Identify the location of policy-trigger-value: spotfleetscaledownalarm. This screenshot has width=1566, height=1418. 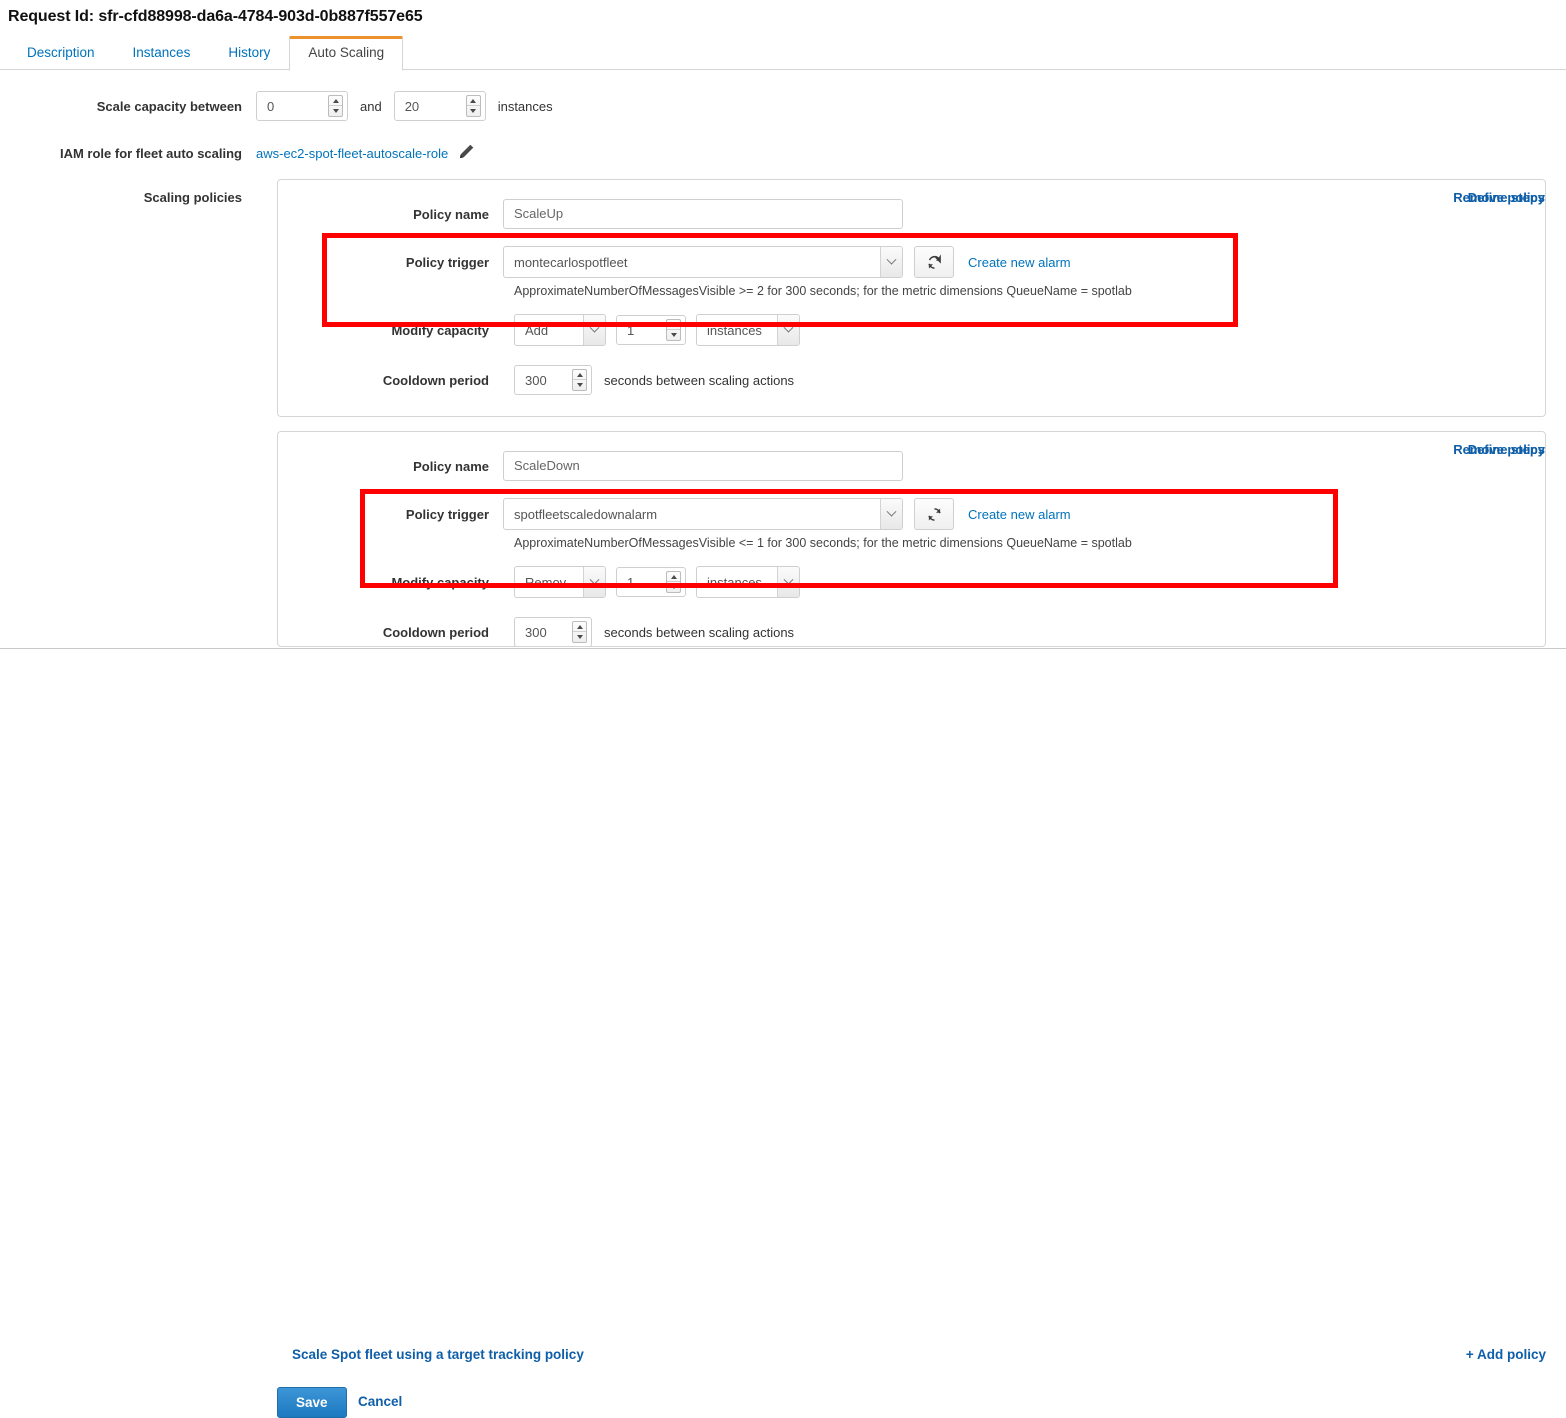
(586, 514).